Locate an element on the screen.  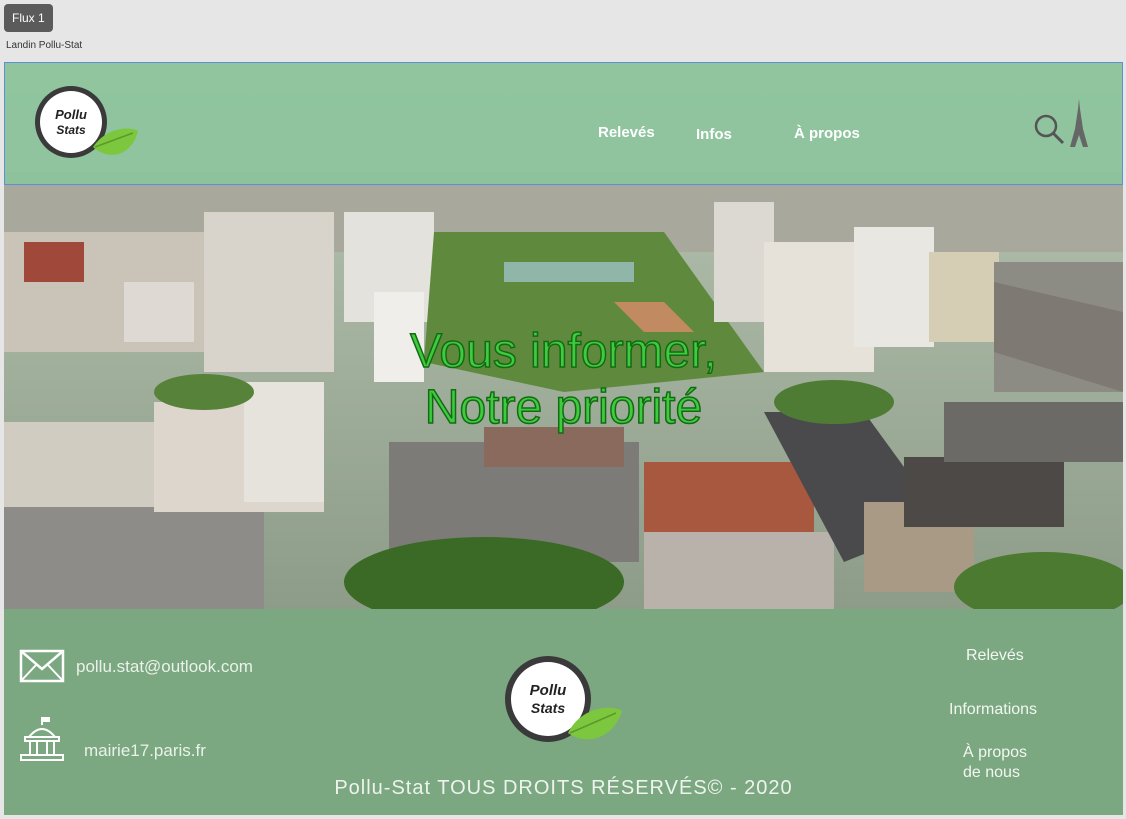
frame-name: Landin Pollu-Stat is located at coordinates (44, 45).